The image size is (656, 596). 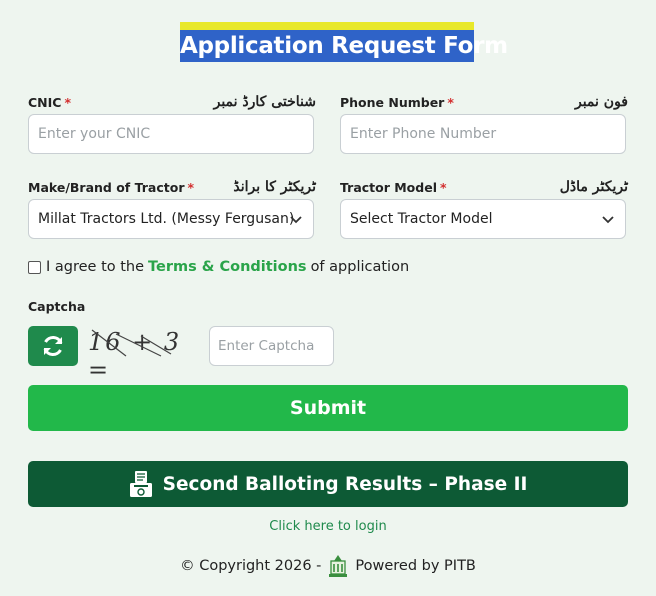 I want to click on brand-select: Millat Tractors Ltd. (Messy Fergusan), so click(x=171, y=219).